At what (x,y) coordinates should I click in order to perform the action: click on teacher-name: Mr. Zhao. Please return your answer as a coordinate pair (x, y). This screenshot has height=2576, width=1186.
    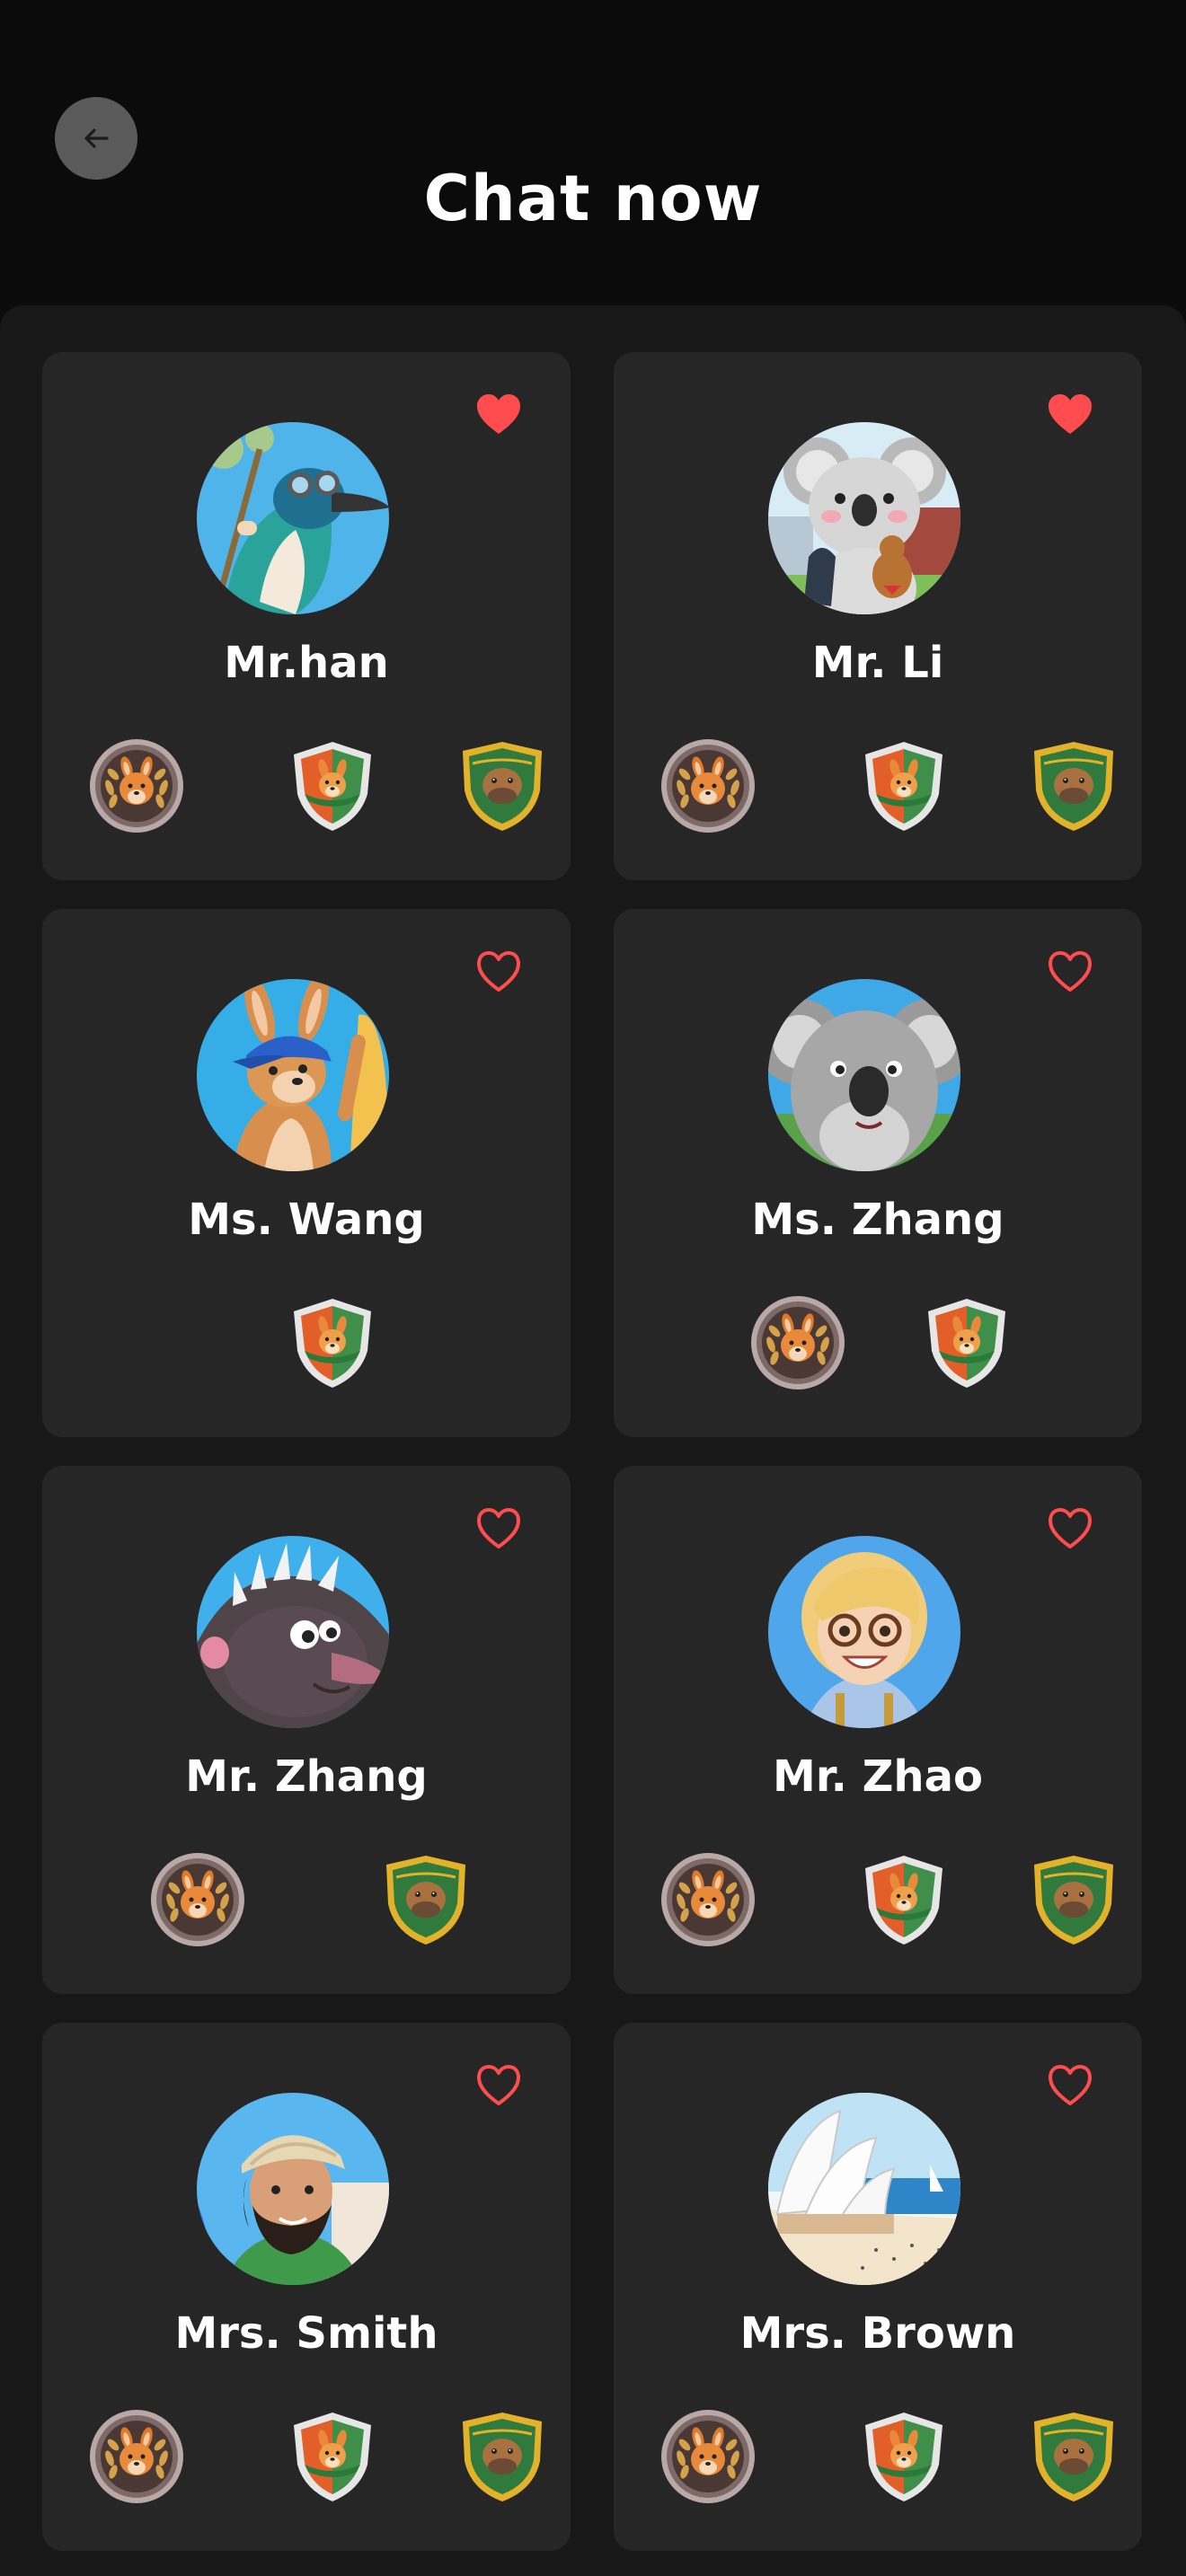
    Looking at the image, I should click on (878, 1776).